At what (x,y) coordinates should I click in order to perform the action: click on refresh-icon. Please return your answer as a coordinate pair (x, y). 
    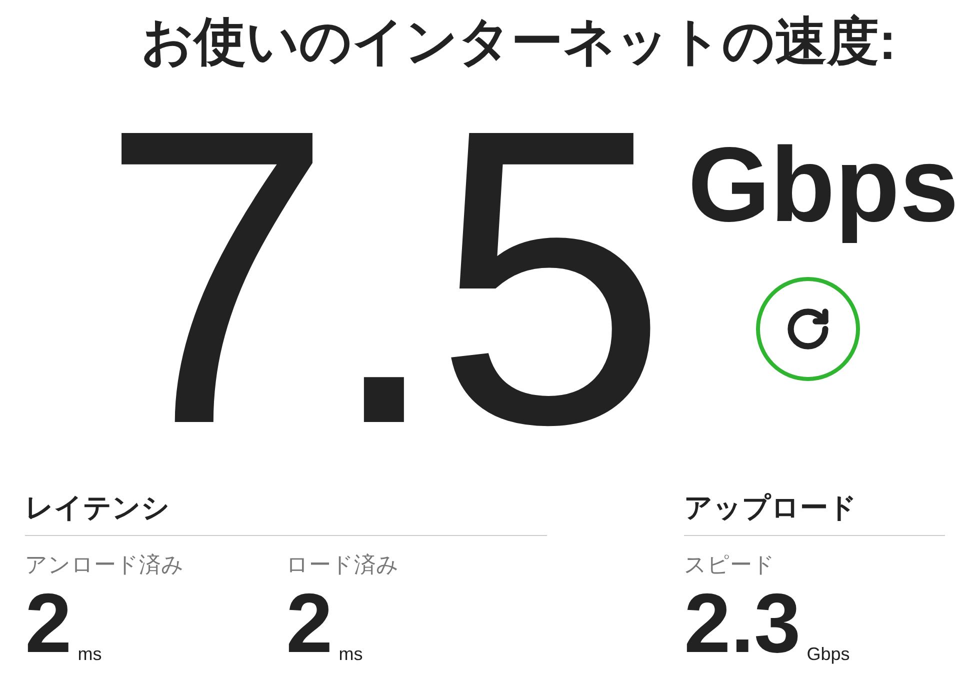
    Looking at the image, I should click on (807, 329).